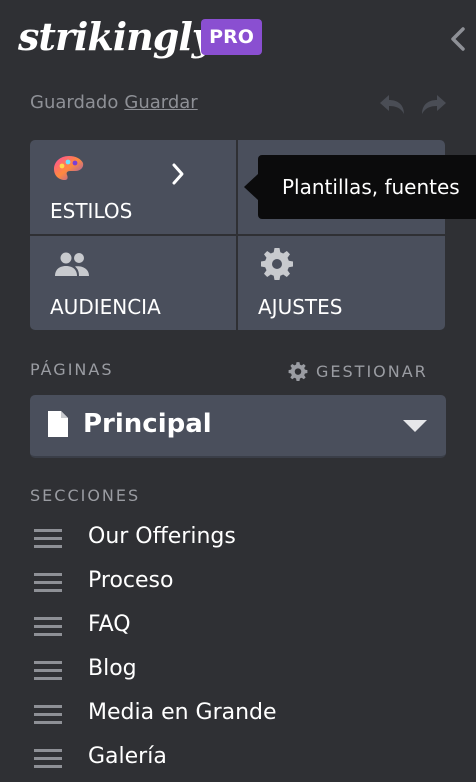  What do you see at coordinates (415, 426) in the screenshot?
I see `caret-down-icon` at bounding box center [415, 426].